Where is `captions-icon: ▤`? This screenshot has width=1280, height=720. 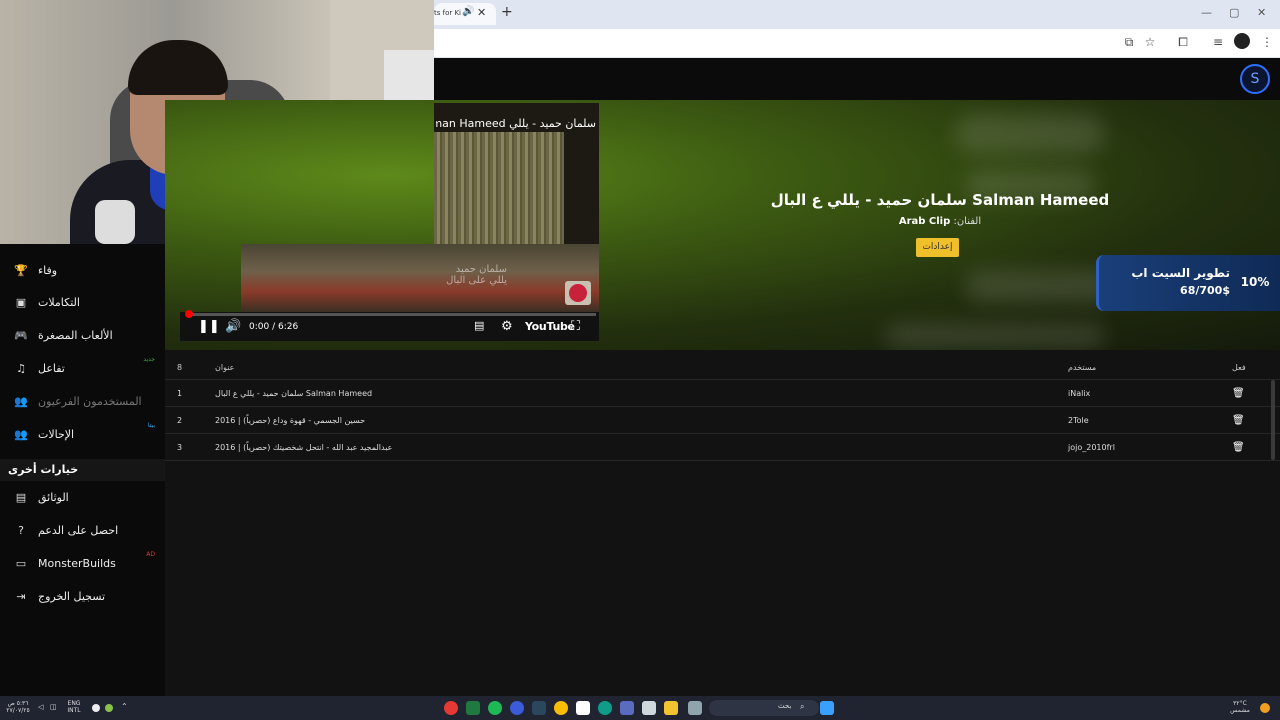 captions-icon: ▤ is located at coordinates (479, 325).